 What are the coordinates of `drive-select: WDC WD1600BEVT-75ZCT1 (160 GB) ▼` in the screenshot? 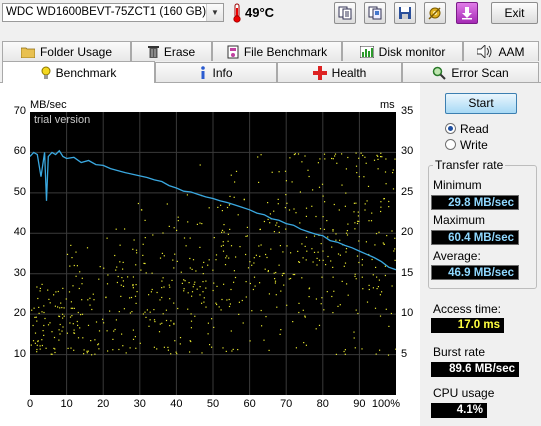 It's located at (113, 12).